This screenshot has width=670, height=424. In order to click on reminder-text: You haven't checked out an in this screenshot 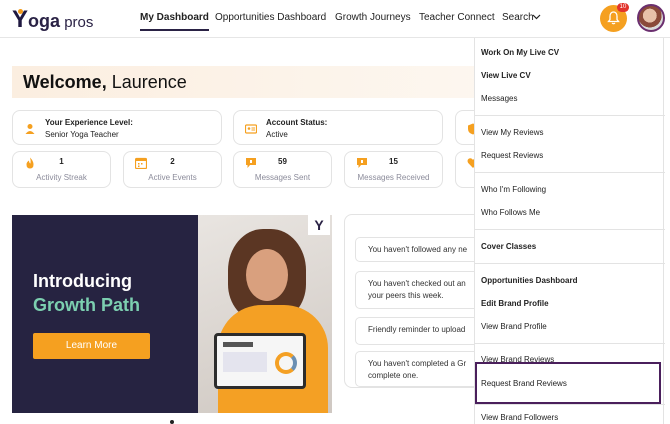, I will do `click(417, 283)`.